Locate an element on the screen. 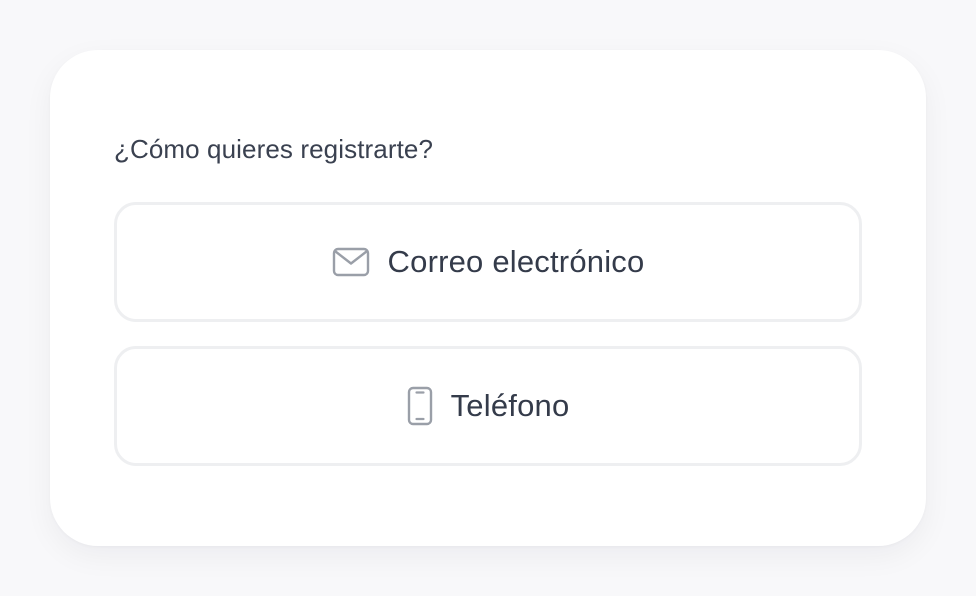  signup-question: ¿Cómo quieres registrarte? is located at coordinates (274, 149).